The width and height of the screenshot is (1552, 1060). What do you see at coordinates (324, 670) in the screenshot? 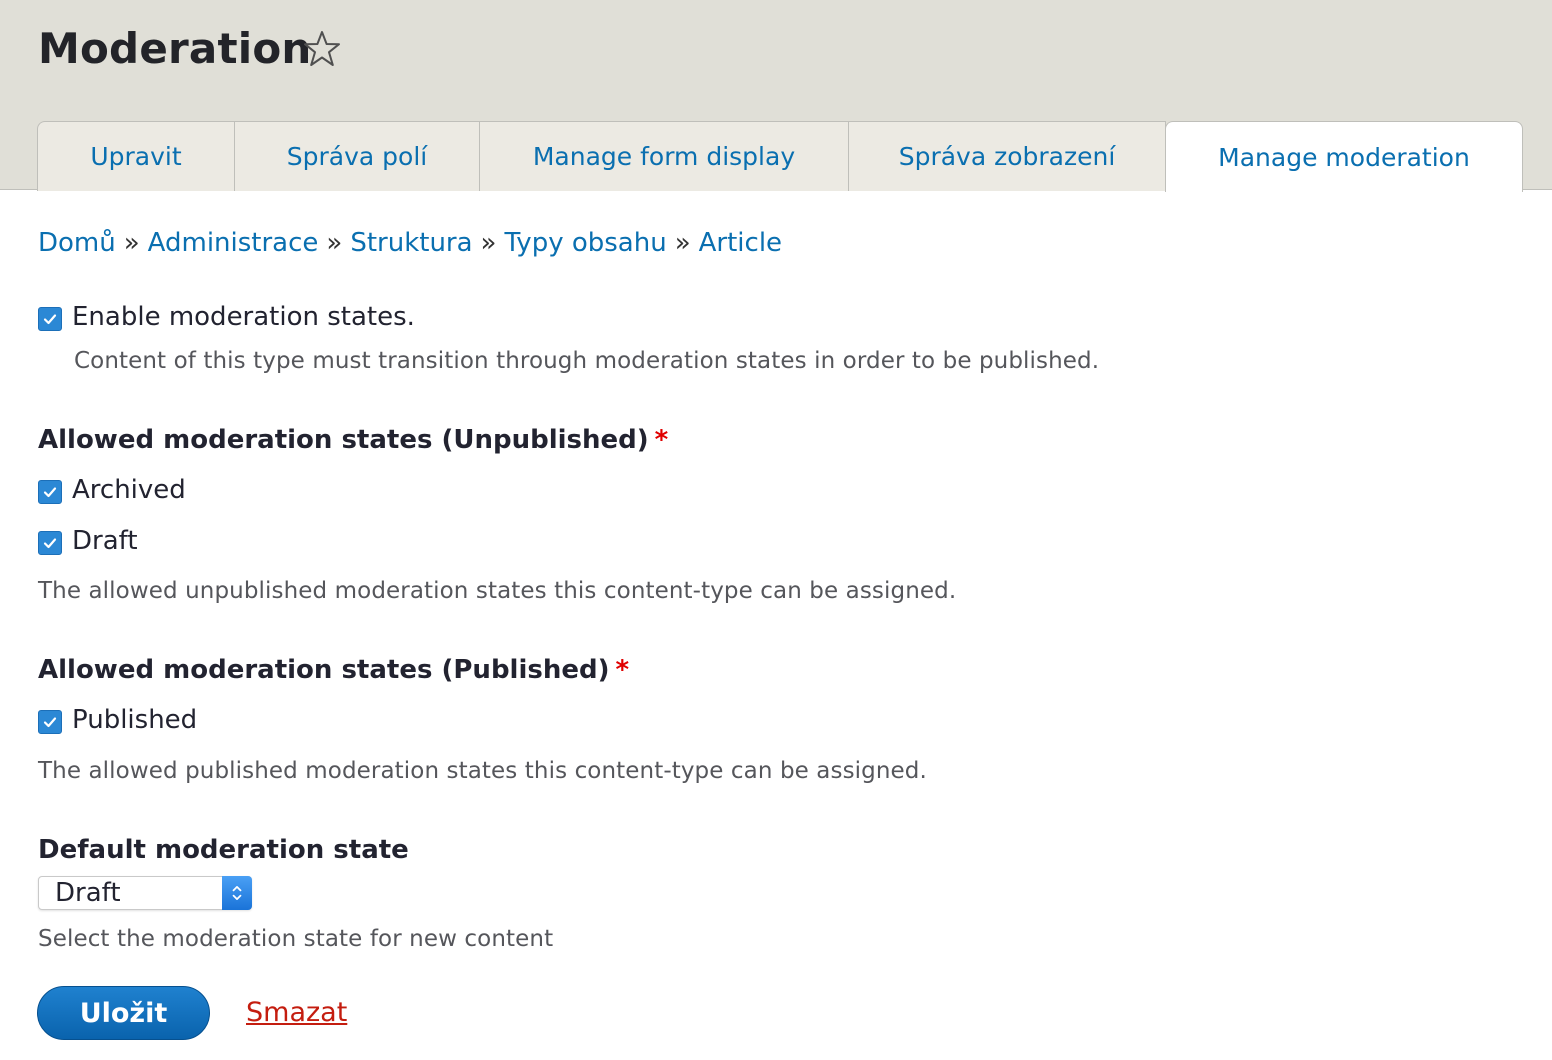
I see `published-states-title-text: Allowed moderation states (Published)` at bounding box center [324, 670].